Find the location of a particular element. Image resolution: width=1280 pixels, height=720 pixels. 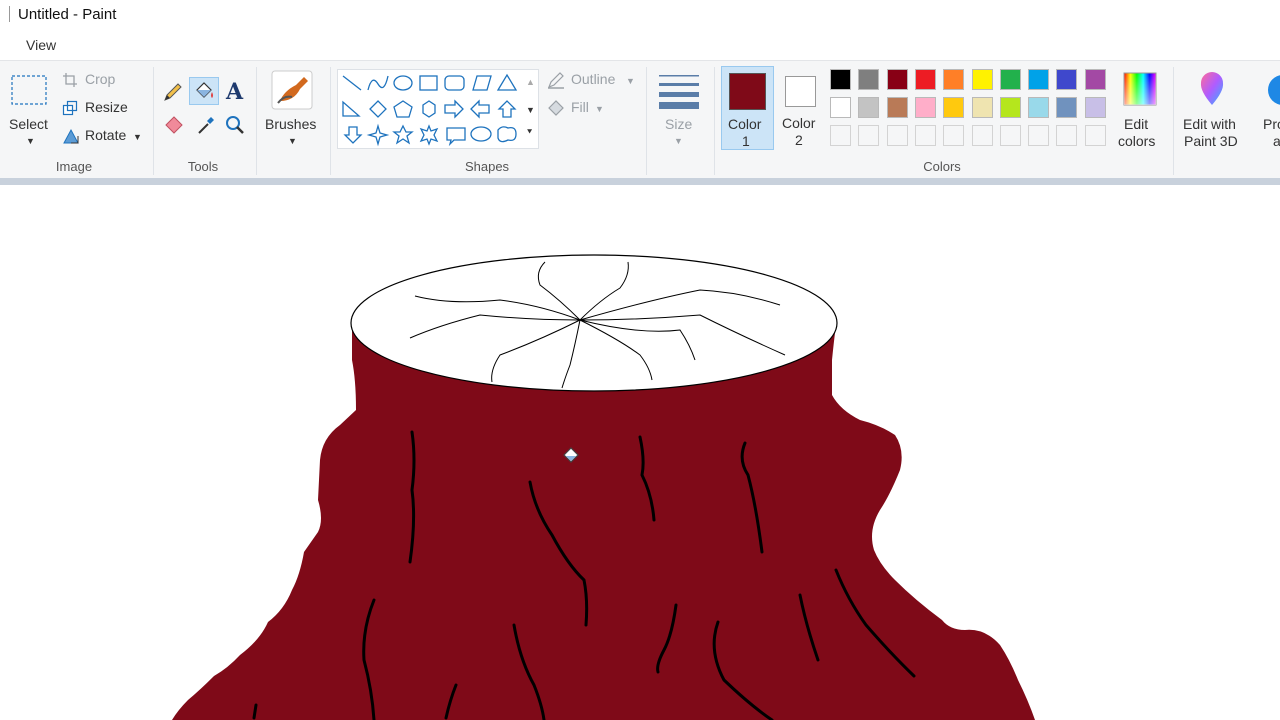

fill-label: Fill is located at coordinates (580, 107).